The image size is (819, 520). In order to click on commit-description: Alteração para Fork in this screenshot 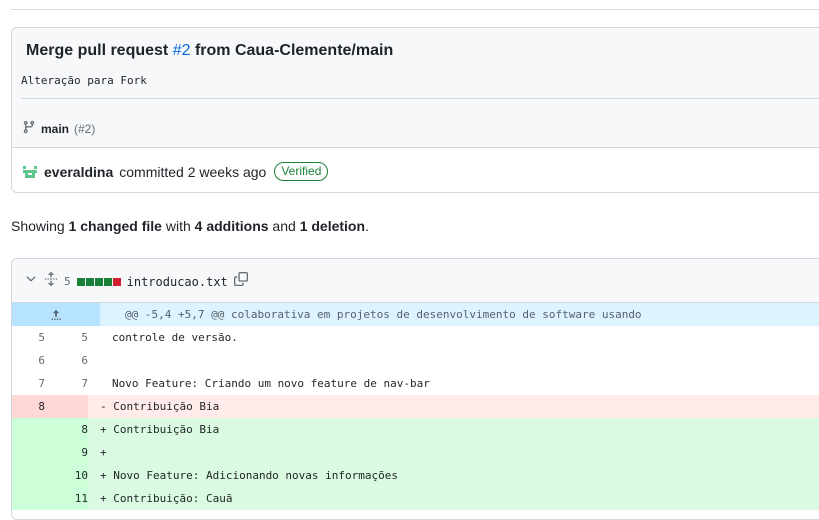, I will do `click(84, 80)`.